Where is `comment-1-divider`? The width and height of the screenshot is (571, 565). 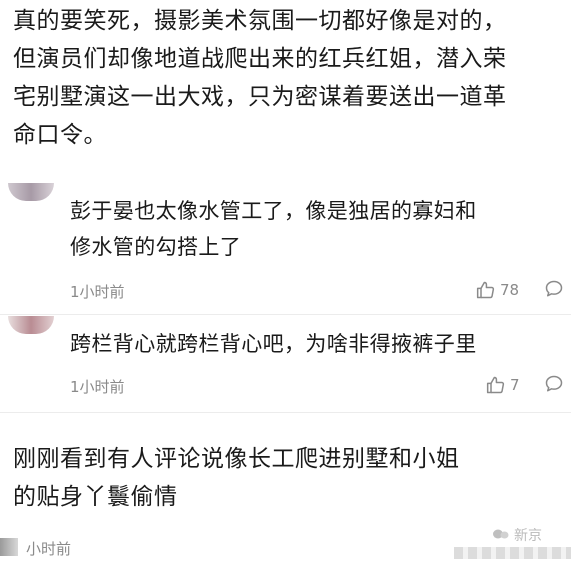 comment-1-divider is located at coordinates (285, 314).